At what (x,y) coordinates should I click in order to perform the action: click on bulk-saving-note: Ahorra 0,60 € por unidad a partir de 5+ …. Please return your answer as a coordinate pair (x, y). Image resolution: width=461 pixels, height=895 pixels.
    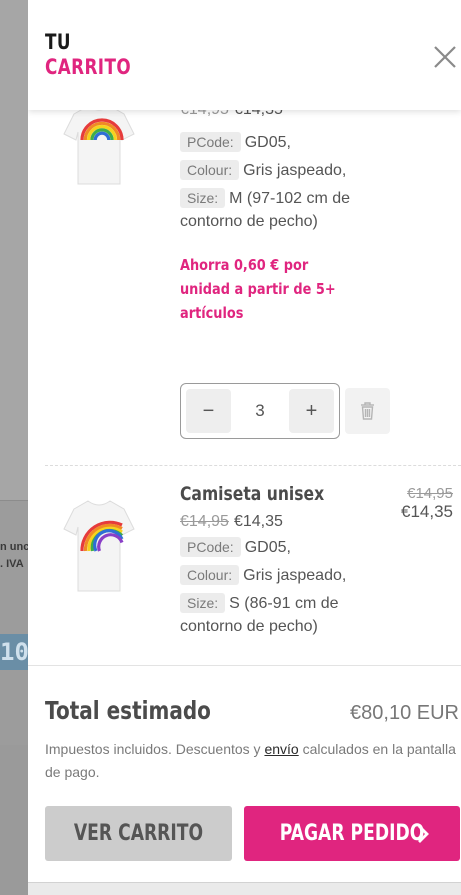
    Looking at the image, I should click on (258, 289).